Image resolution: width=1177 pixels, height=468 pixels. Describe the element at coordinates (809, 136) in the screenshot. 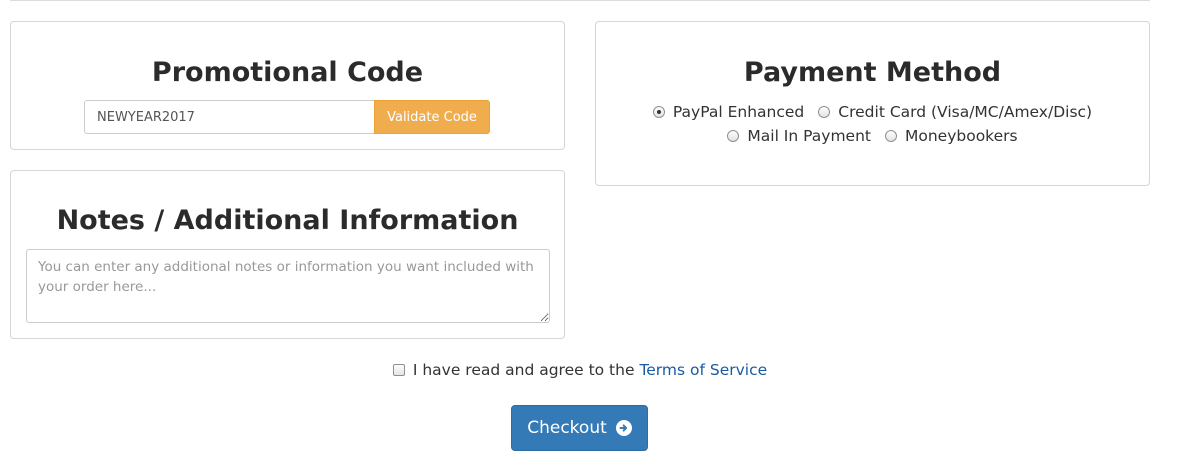

I see `payment-option-label: Mail In Payment` at that location.